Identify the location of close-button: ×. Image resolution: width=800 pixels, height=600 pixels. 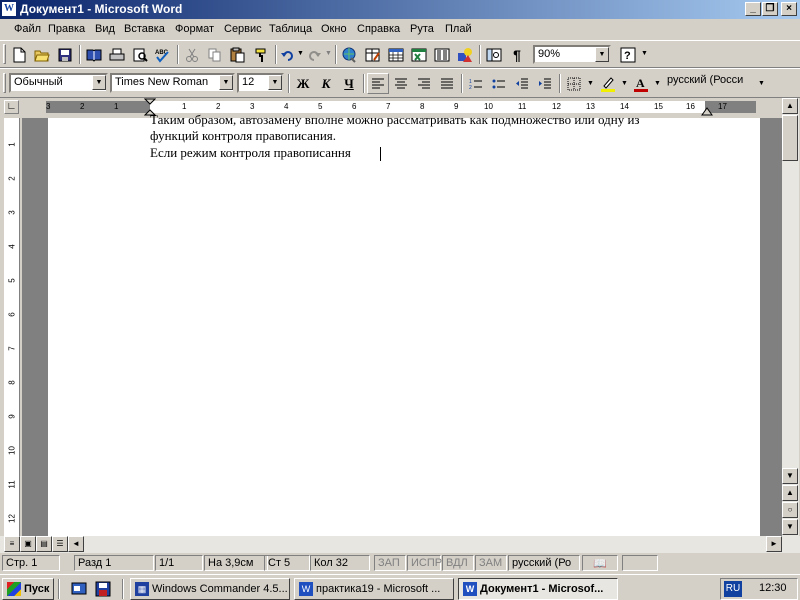
(789, 9).